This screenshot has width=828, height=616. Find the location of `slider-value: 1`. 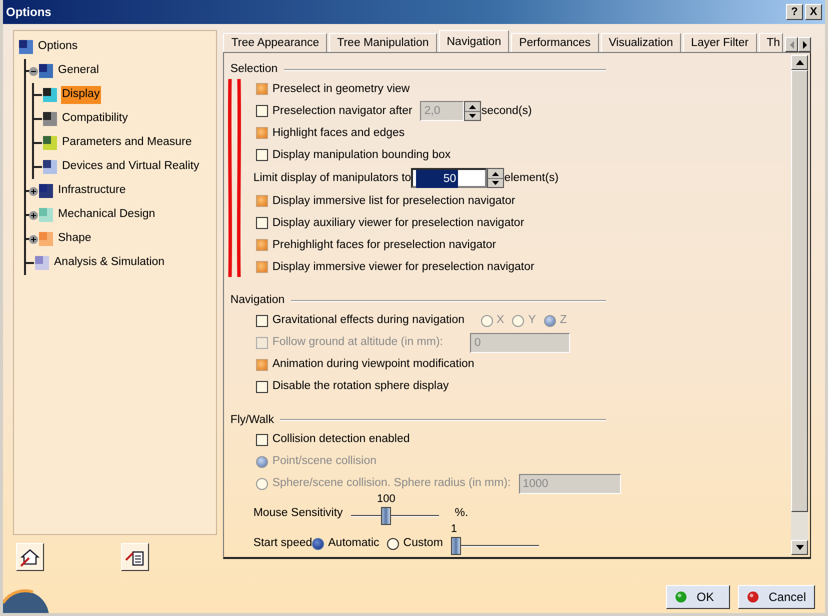

slider-value: 1 is located at coordinates (454, 529).